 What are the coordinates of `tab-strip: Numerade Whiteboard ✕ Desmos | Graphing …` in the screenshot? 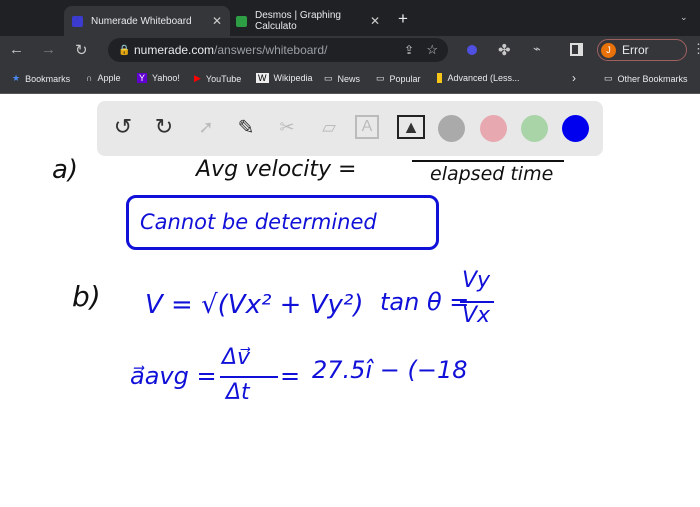 It's located at (350, 18).